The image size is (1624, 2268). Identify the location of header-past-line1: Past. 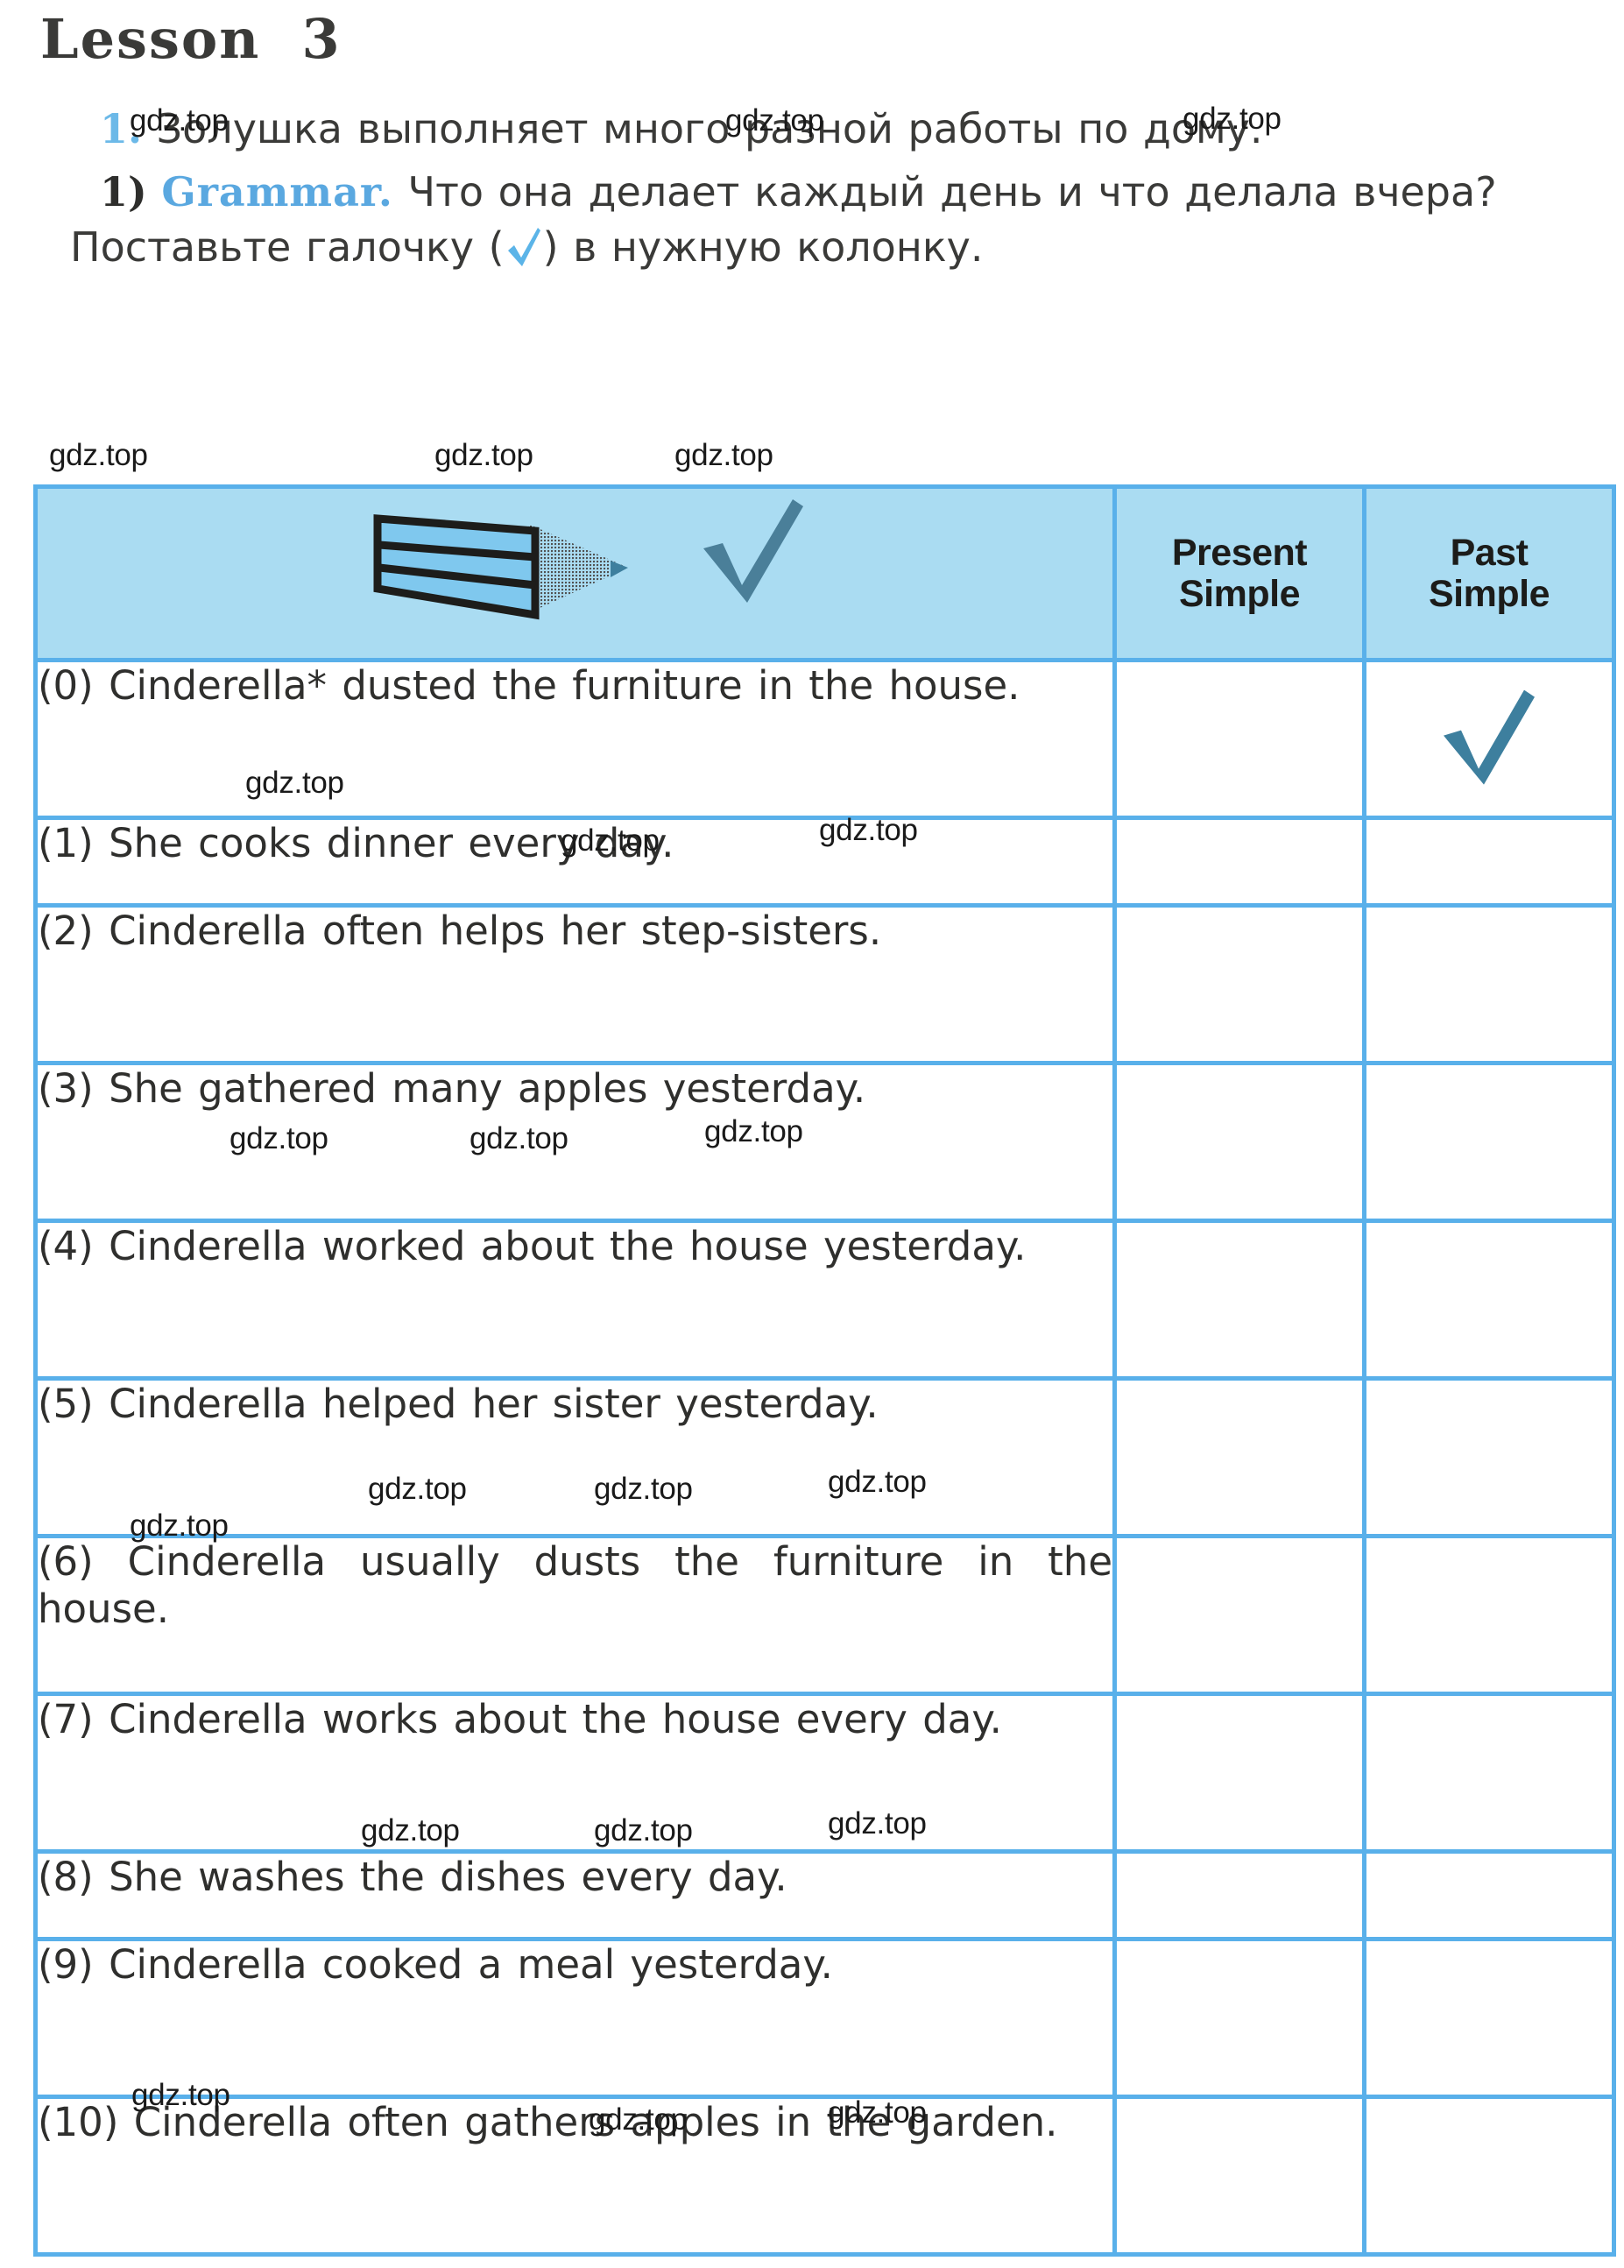
(1489, 554).